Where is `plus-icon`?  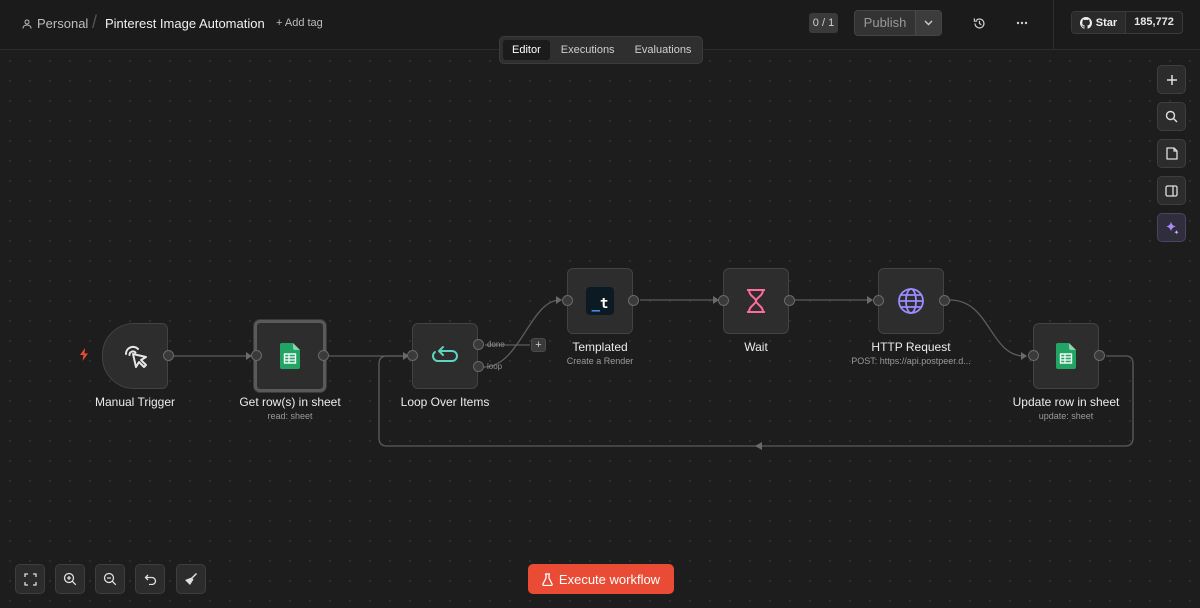
plus-icon is located at coordinates (1171, 79).